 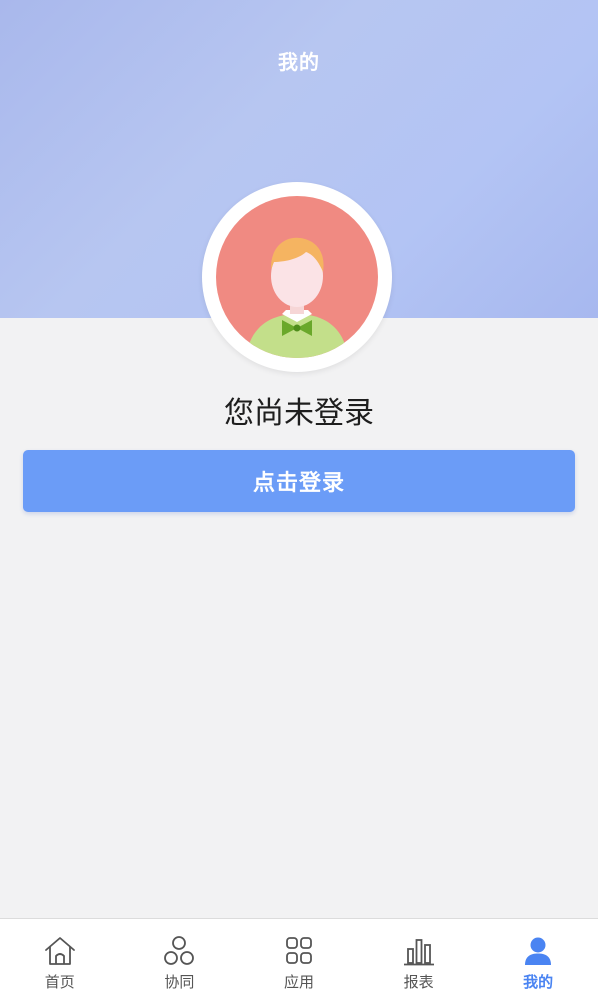 I want to click on bar-chart-icon, so click(x=418, y=952).